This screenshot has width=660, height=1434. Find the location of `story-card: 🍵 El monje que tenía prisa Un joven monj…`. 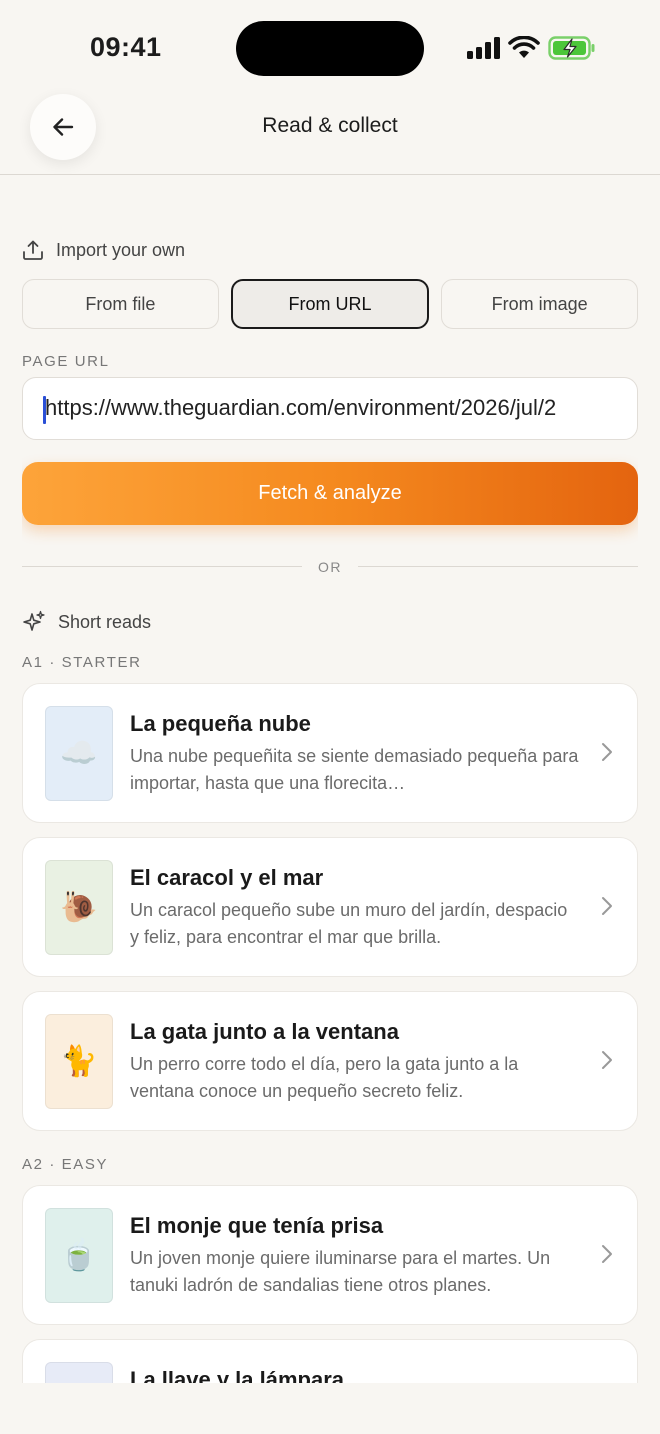

story-card: 🍵 El monje que tenía prisa Un joven monj… is located at coordinates (330, 1255).